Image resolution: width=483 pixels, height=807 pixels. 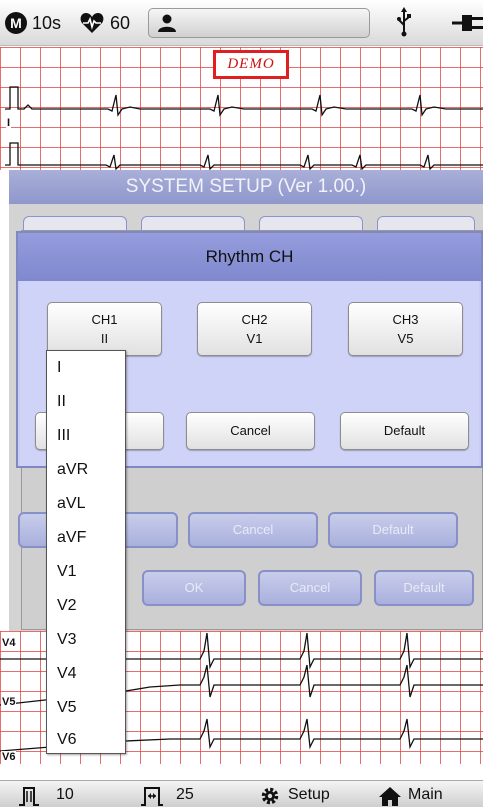 What do you see at coordinates (405, 329) in the screenshot?
I see `ch3-button: CH3 V5` at bounding box center [405, 329].